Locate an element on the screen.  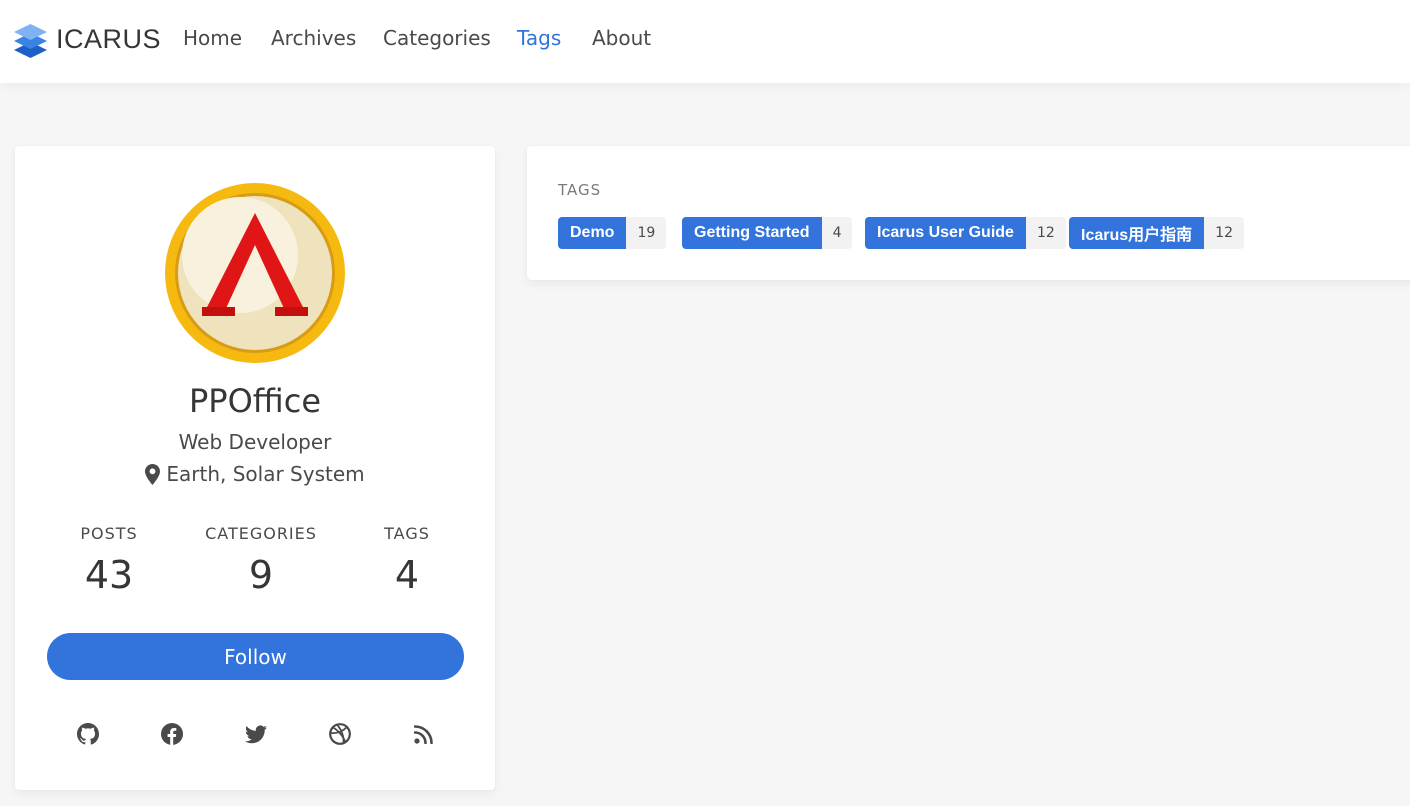
tag-icarus-user-guide-zh: Icarus用户指南 12 is located at coordinates (1156, 233).